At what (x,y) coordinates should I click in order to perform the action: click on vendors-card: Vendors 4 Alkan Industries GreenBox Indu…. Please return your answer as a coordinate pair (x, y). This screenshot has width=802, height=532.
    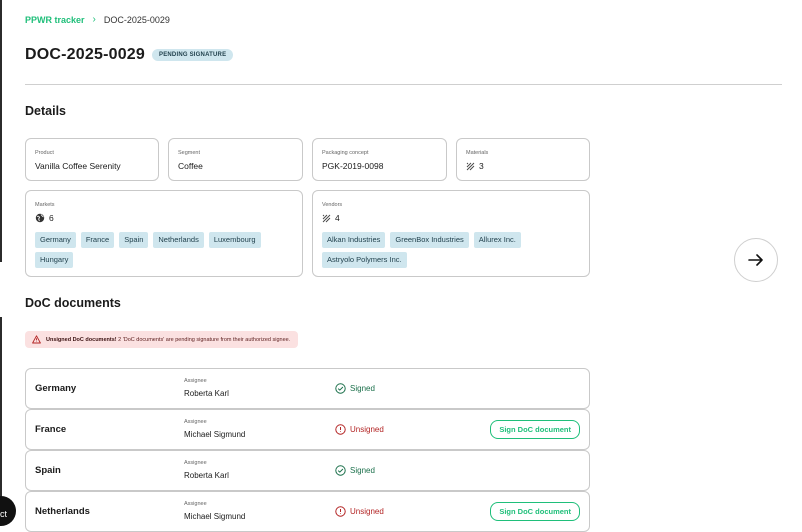
    Looking at the image, I should click on (451, 233).